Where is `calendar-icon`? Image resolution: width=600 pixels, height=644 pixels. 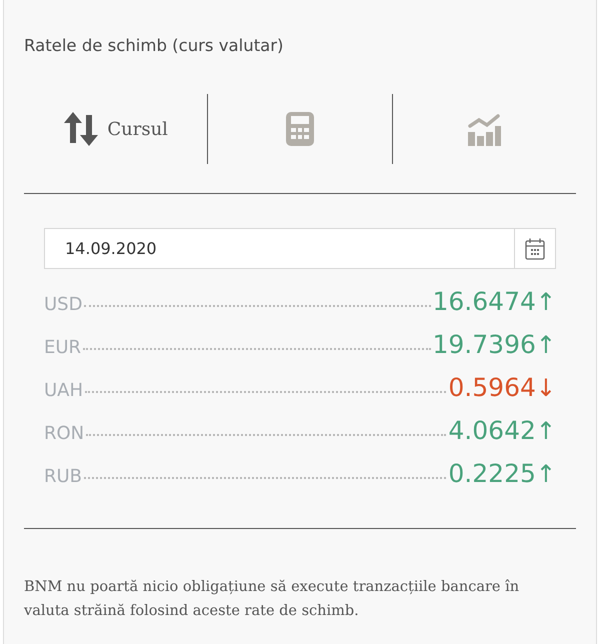
calendar-icon is located at coordinates (535, 249).